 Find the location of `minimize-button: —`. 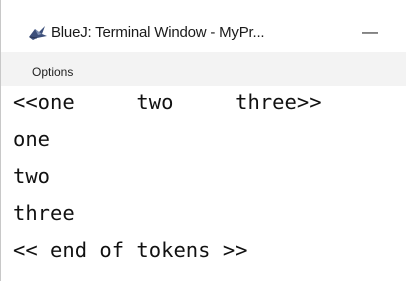

minimize-button: — is located at coordinates (370, 33).